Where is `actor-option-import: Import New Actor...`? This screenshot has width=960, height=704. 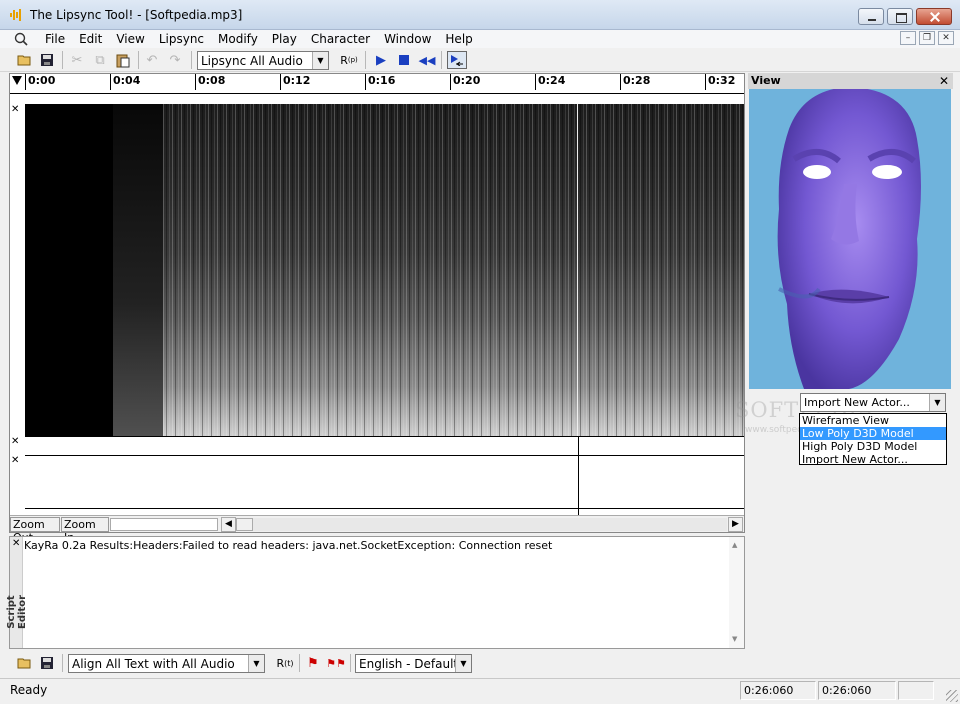
actor-option-import: Import New Actor... is located at coordinates (873, 459).